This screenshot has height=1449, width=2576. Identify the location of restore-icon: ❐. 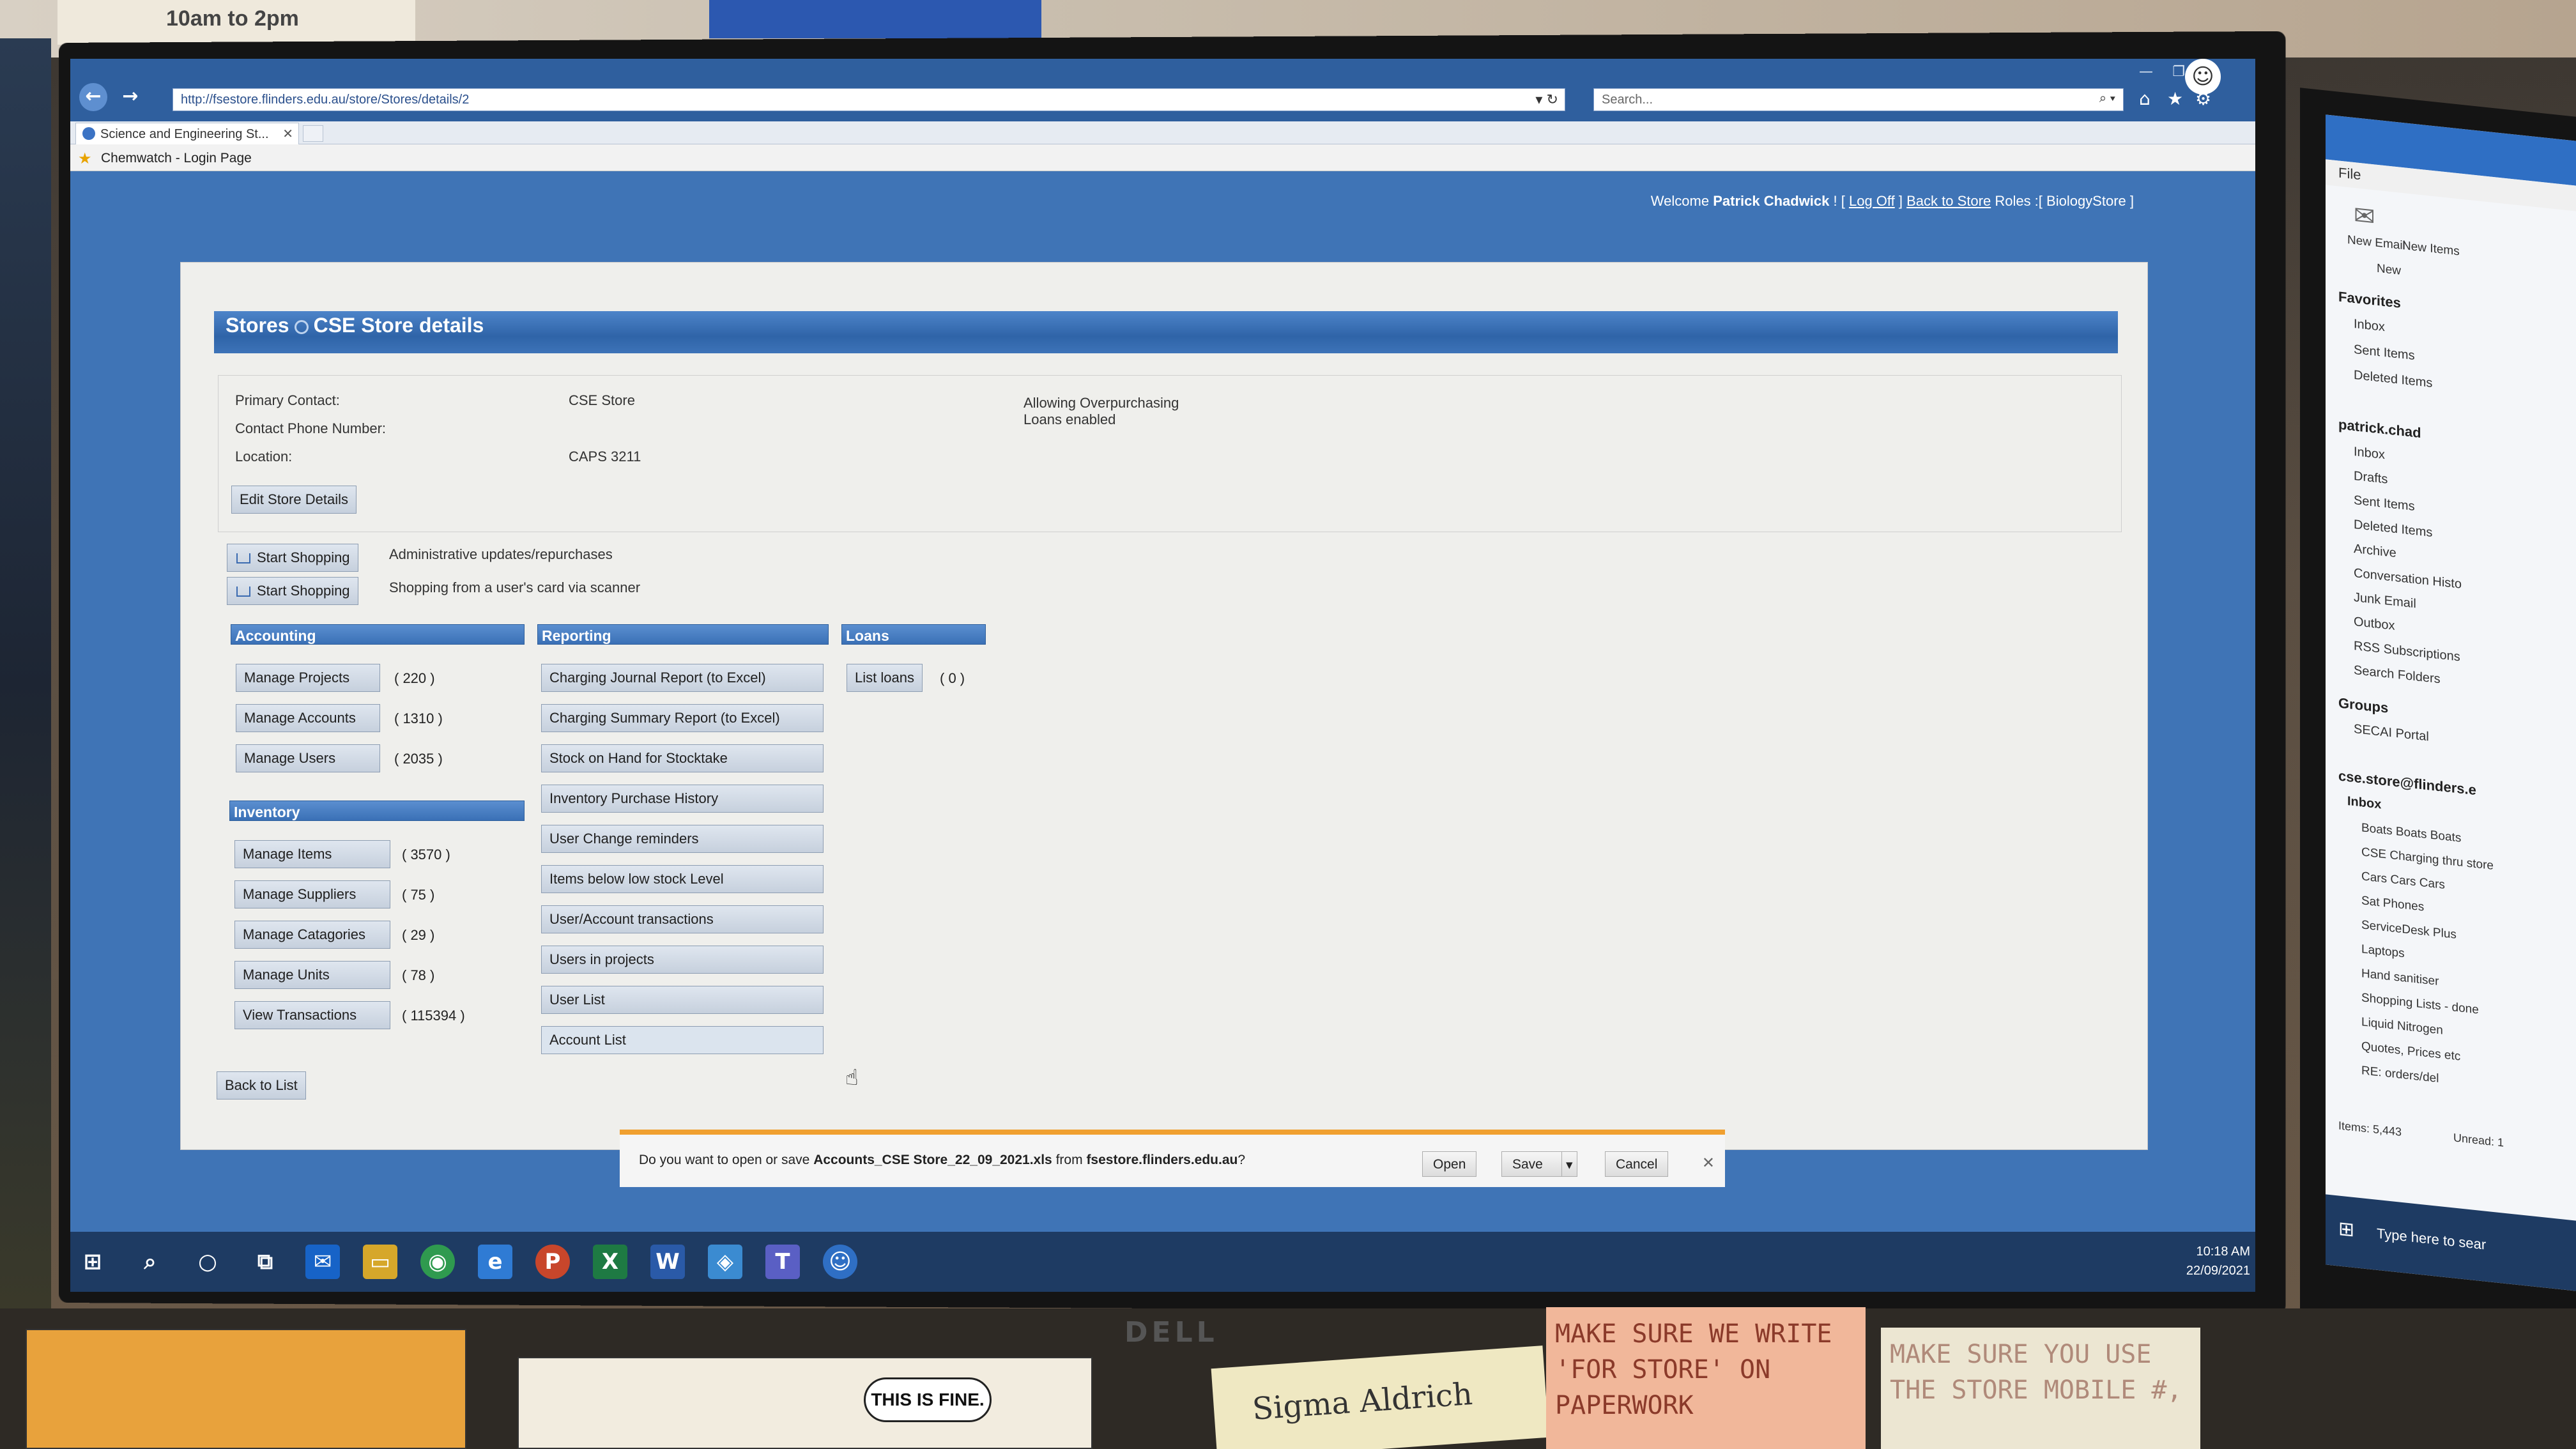
(2178, 72).